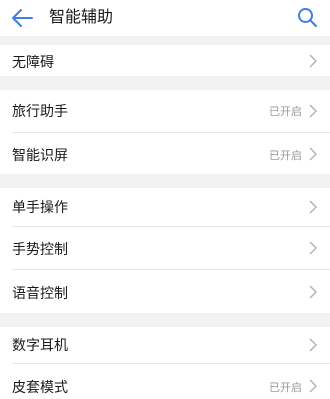 The height and width of the screenshot is (399, 330). Describe the element at coordinates (40, 388) in the screenshot. I see `list-item-label: 皮套模式` at that location.